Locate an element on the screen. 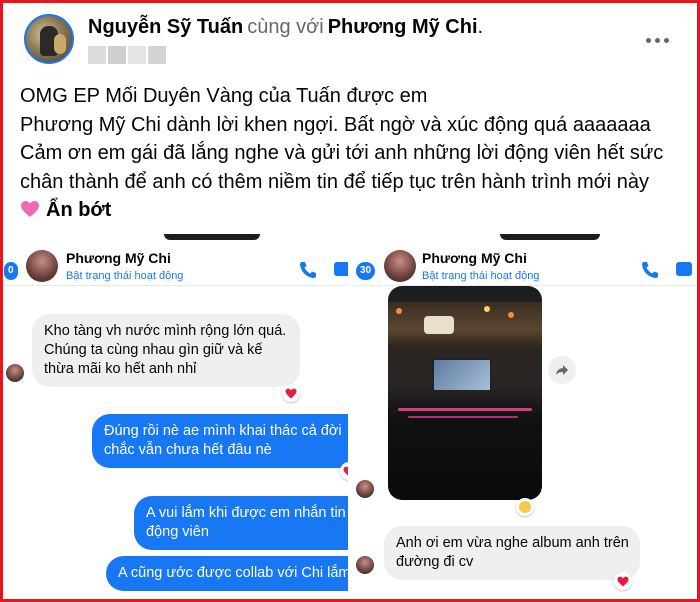  message-line: A cũng ước được collab với Chi lắm is located at coordinates (233, 573).